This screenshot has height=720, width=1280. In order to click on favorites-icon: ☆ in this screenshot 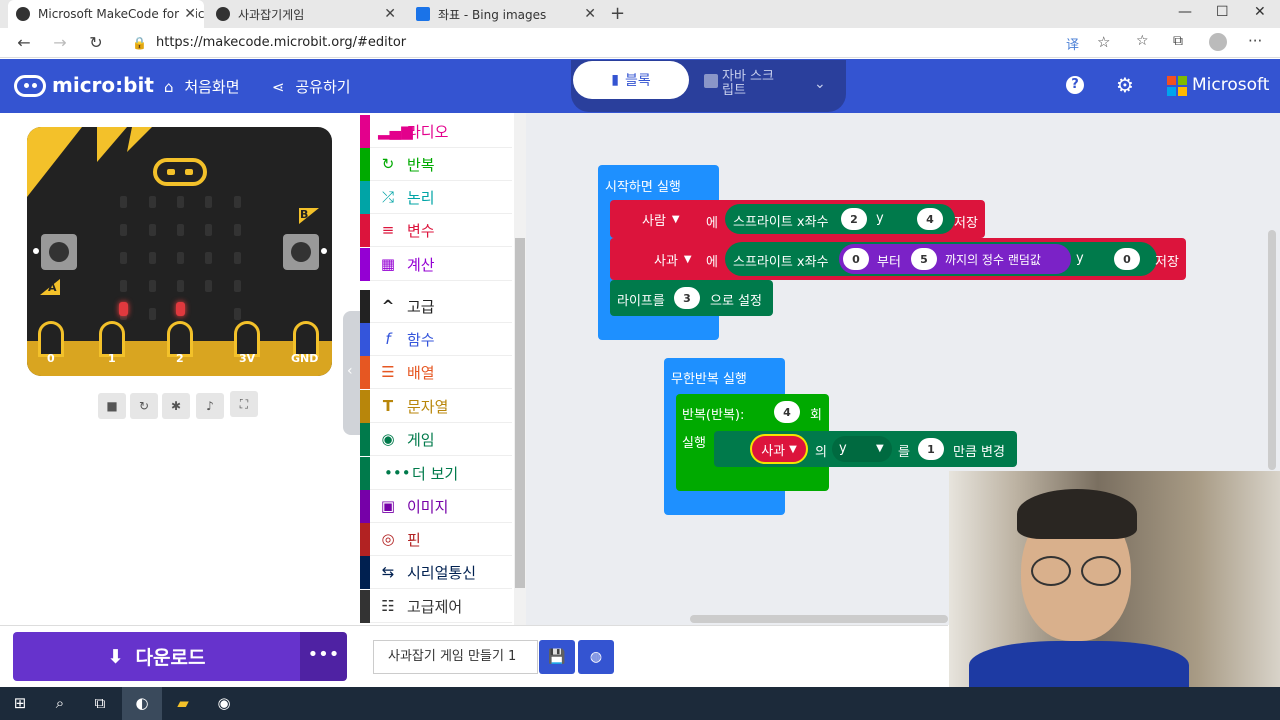, I will do `click(1142, 41)`.